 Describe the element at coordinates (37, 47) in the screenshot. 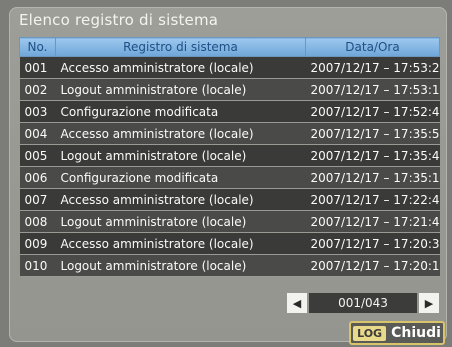

I see `column-header-no: No.` at that location.